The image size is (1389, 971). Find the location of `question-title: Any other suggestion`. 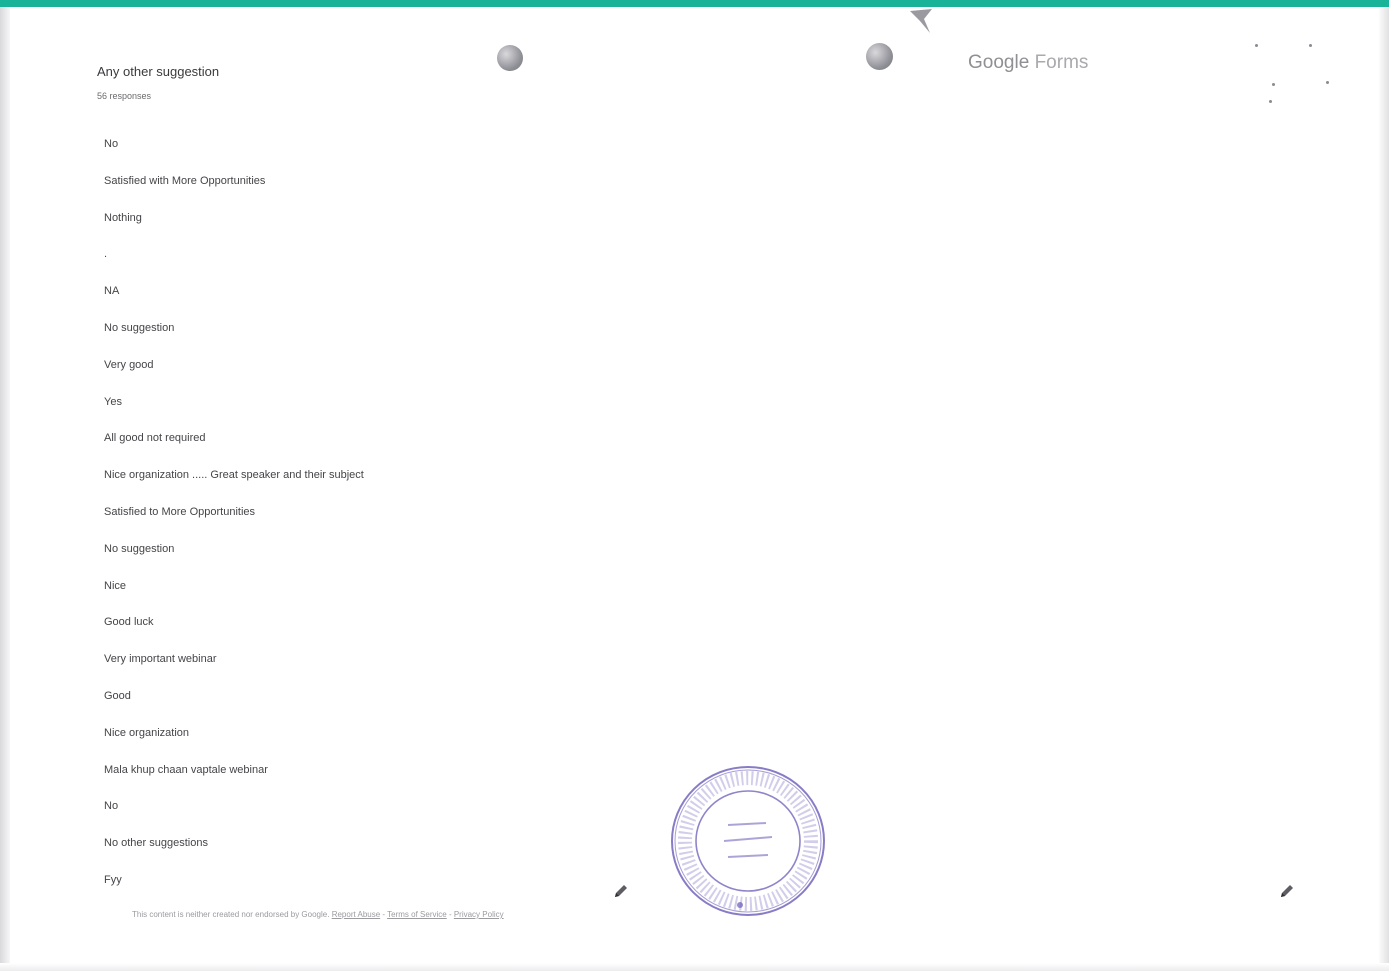

question-title: Any other suggestion is located at coordinates (158, 71).